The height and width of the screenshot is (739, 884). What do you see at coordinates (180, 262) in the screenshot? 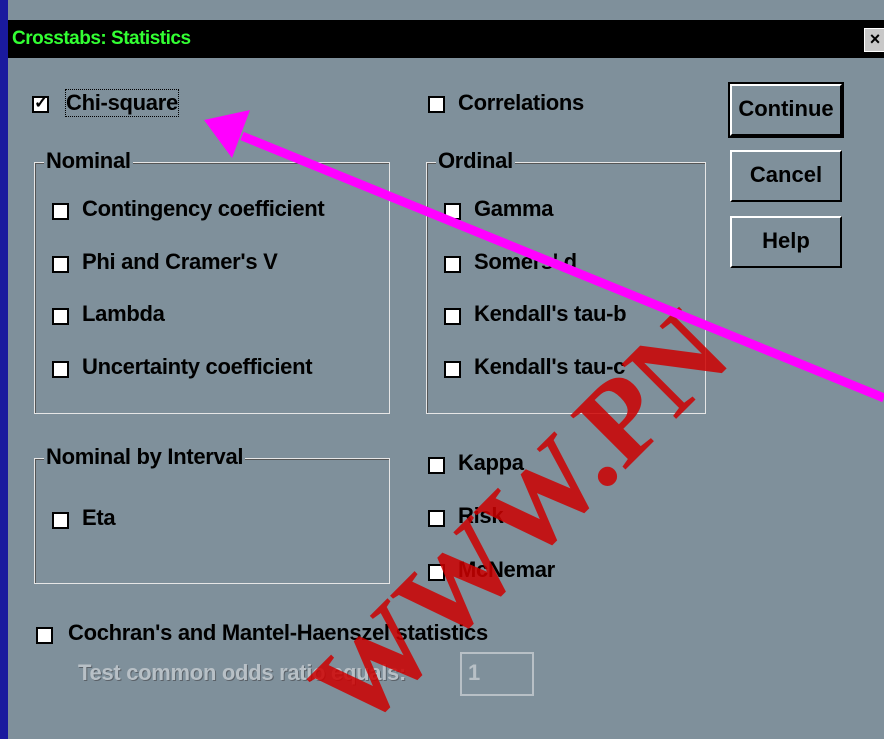
I see `phi-cramers-v-label: Phi and Cramer's V` at bounding box center [180, 262].